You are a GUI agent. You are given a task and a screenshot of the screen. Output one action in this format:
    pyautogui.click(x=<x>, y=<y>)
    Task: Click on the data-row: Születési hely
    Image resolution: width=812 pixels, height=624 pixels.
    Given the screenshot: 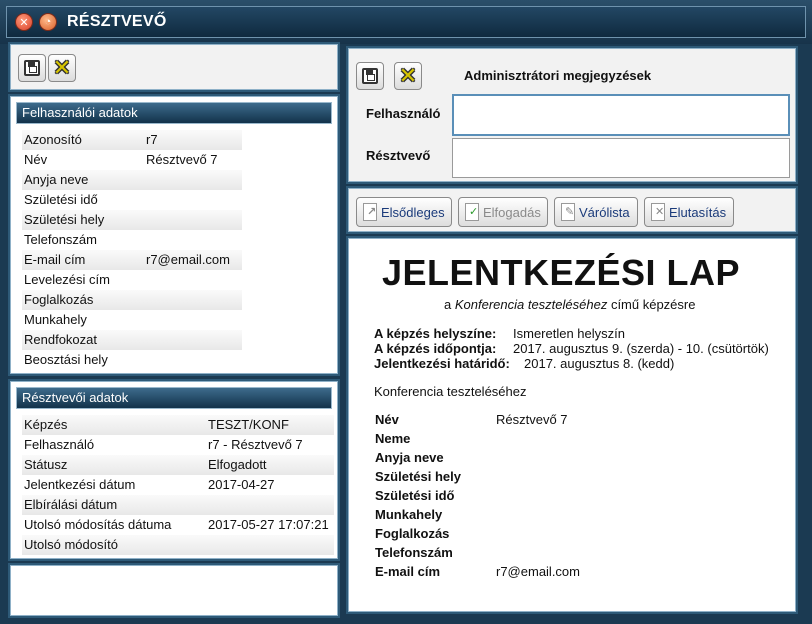 What is the action you would take?
    pyautogui.click(x=132, y=220)
    